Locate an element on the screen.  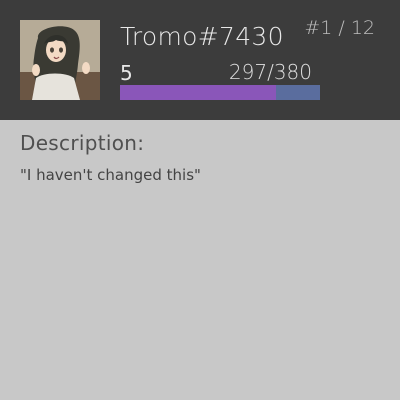
description-text: "I haven't changed this" is located at coordinates (110, 175).